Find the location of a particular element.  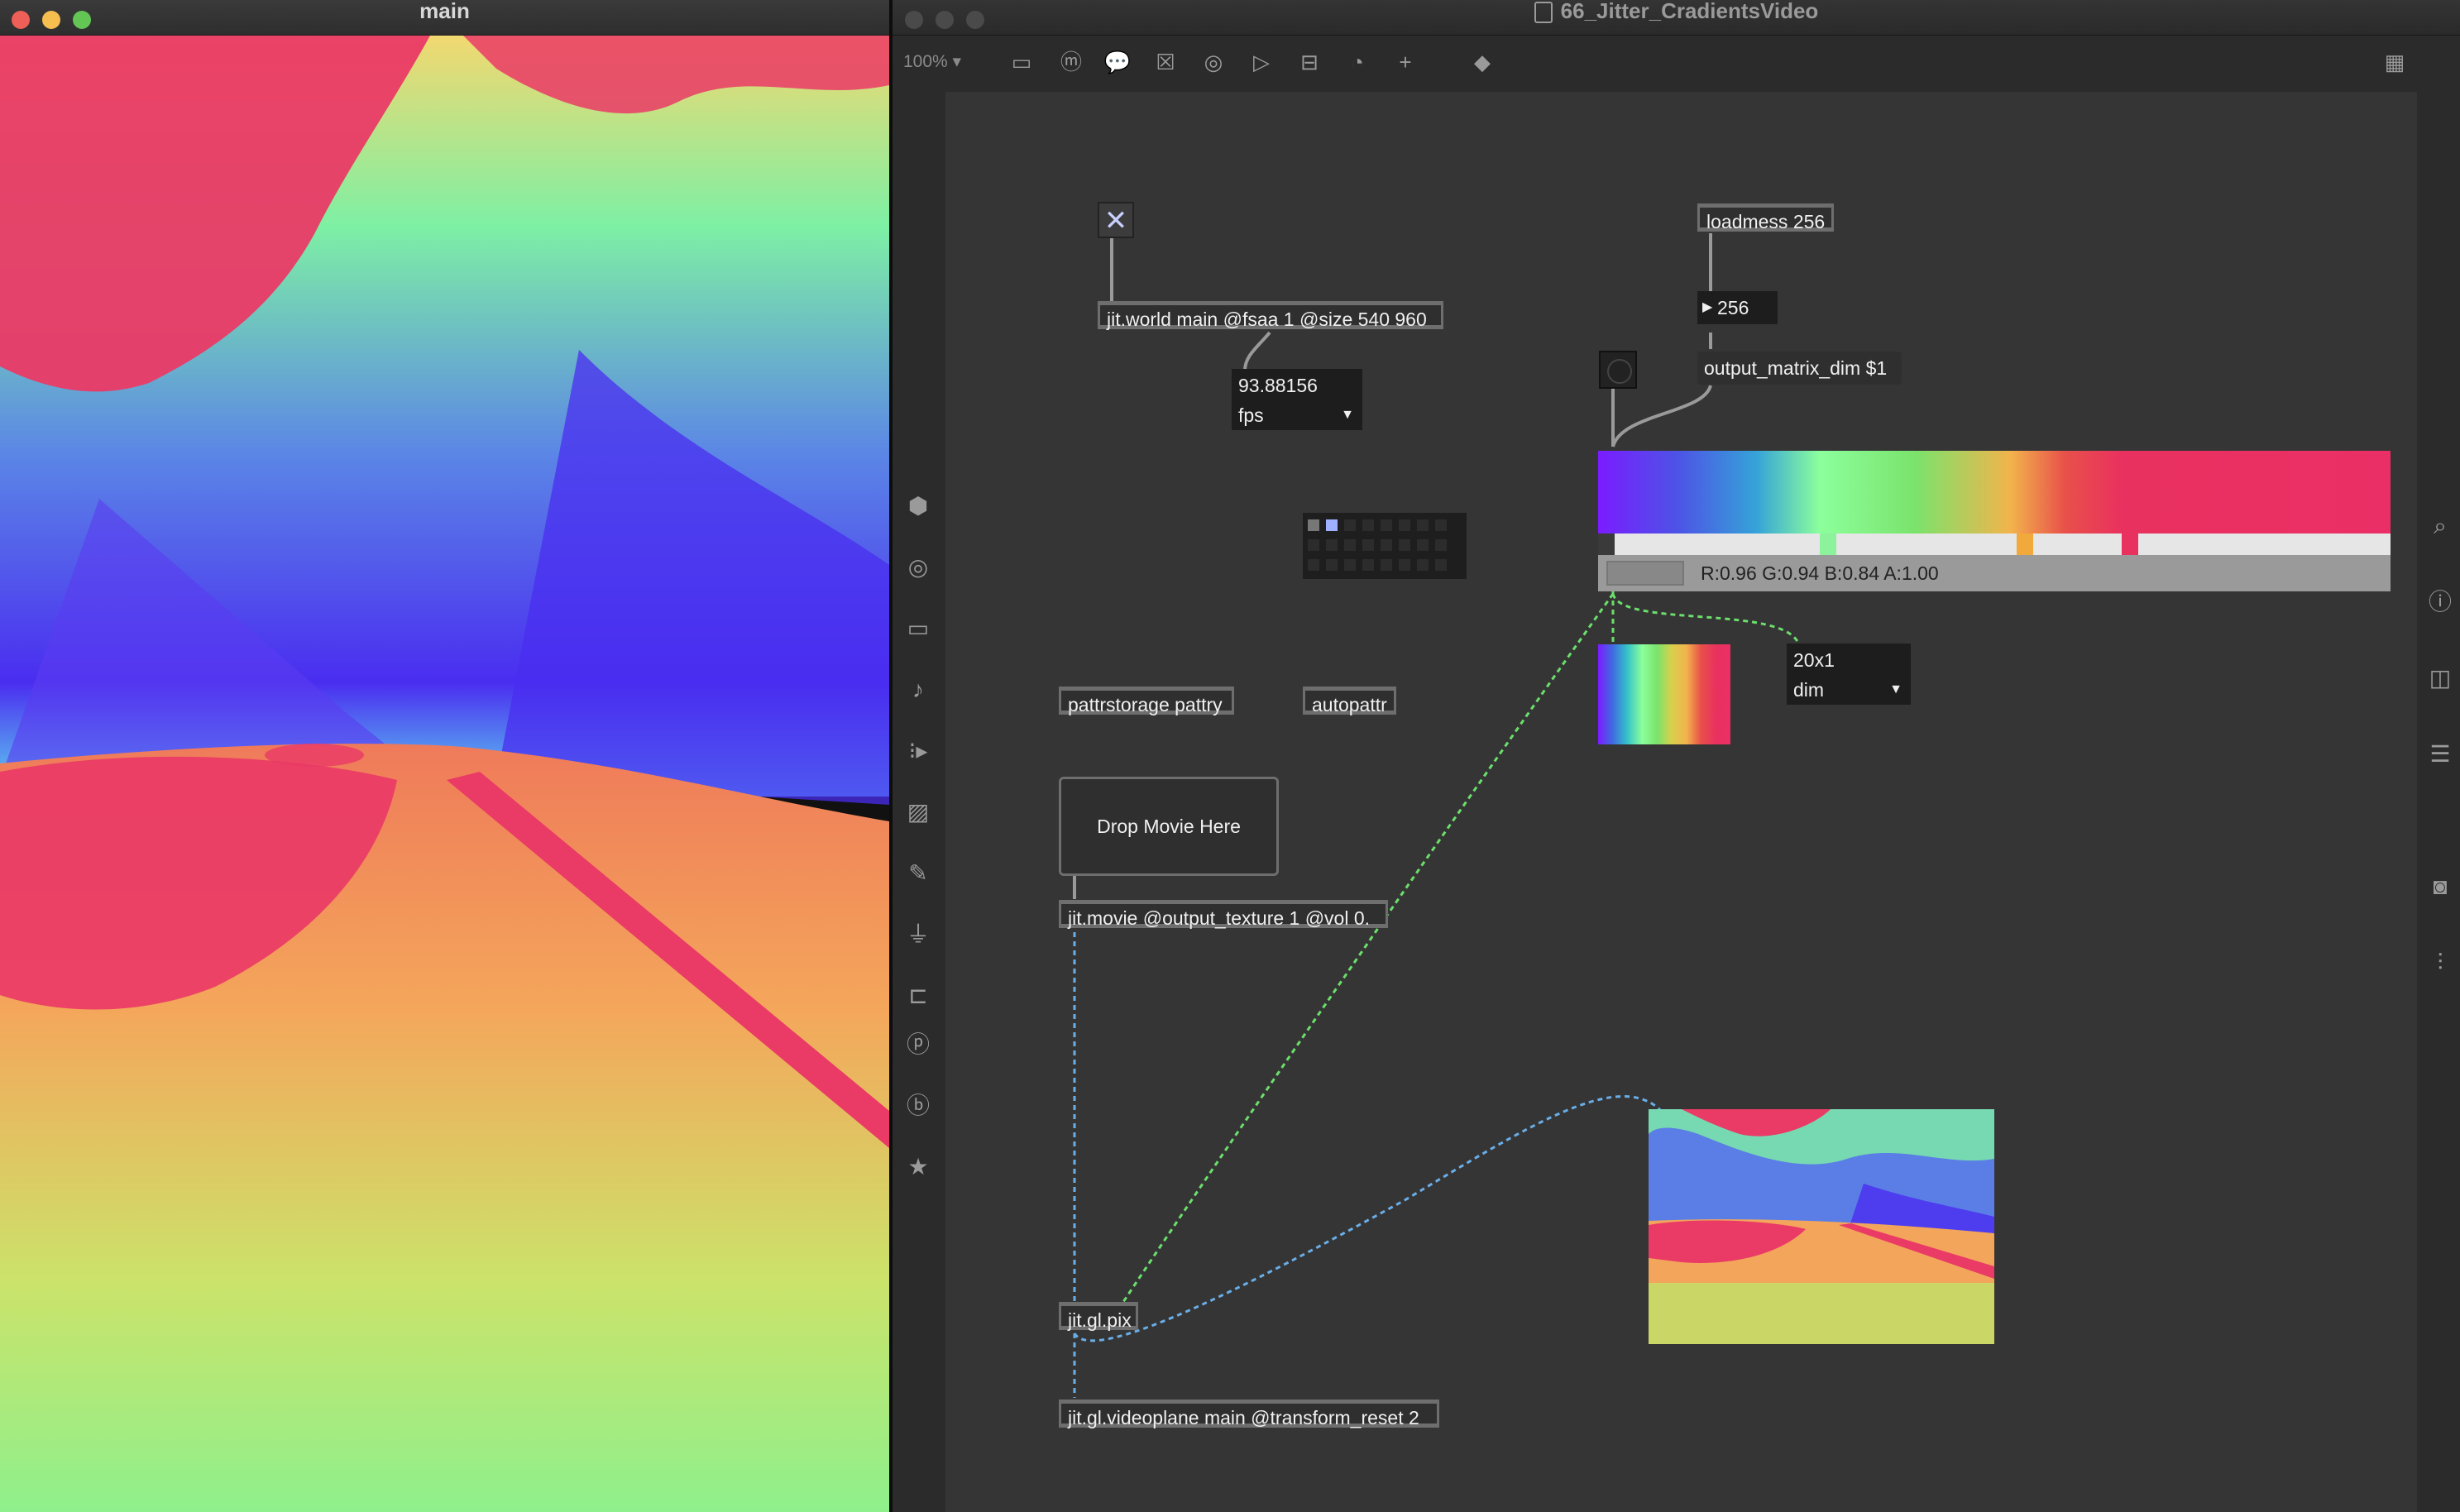

dim-number-box: 20x1 is located at coordinates (1849, 660).